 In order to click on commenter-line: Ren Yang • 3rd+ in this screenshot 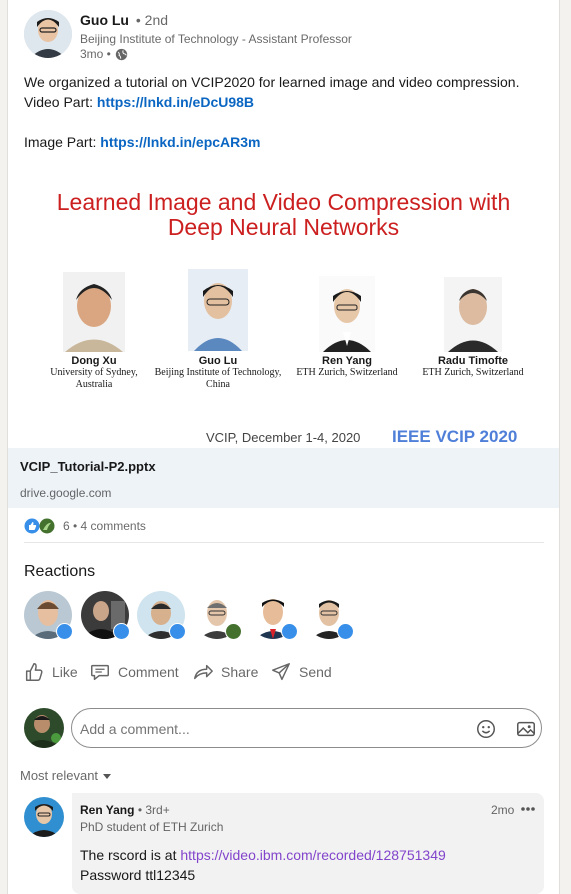, I will do `click(125, 810)`.